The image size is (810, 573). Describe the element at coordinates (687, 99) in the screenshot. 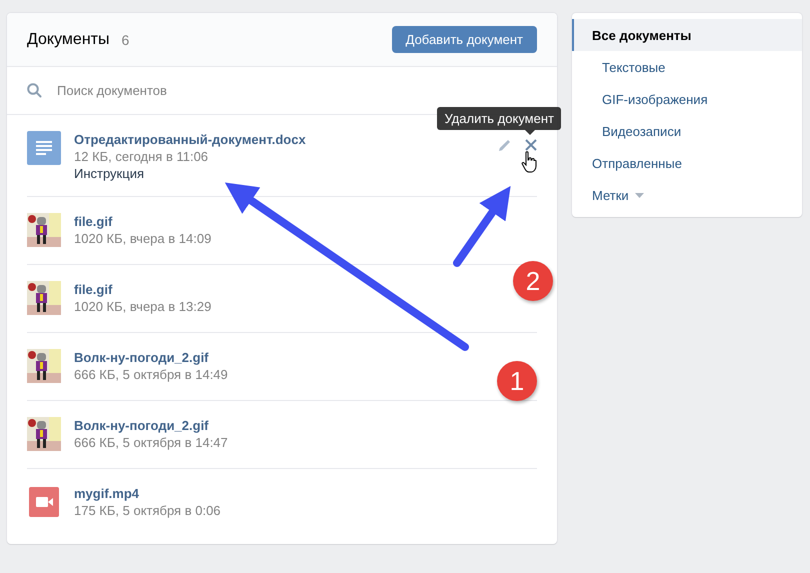

I see `sidebar-item: GIF-изображения` at that location.